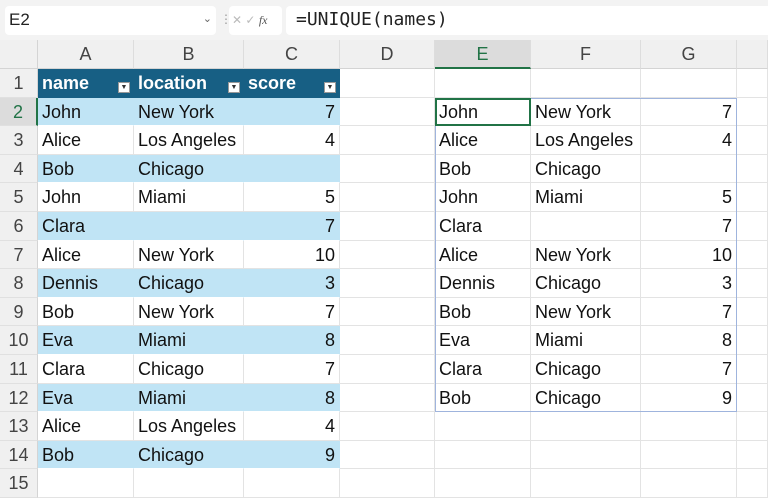 The height and width of the screenshot is (502, 768). Describe the element at coordinates (19, 169) in the screenshot. I see `row-header-4: 4` at that location.